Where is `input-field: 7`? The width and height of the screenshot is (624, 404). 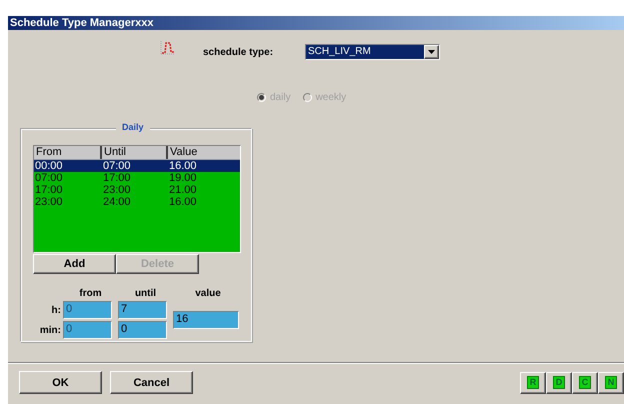 input-field: 7 is located at coordinates (142, 310).